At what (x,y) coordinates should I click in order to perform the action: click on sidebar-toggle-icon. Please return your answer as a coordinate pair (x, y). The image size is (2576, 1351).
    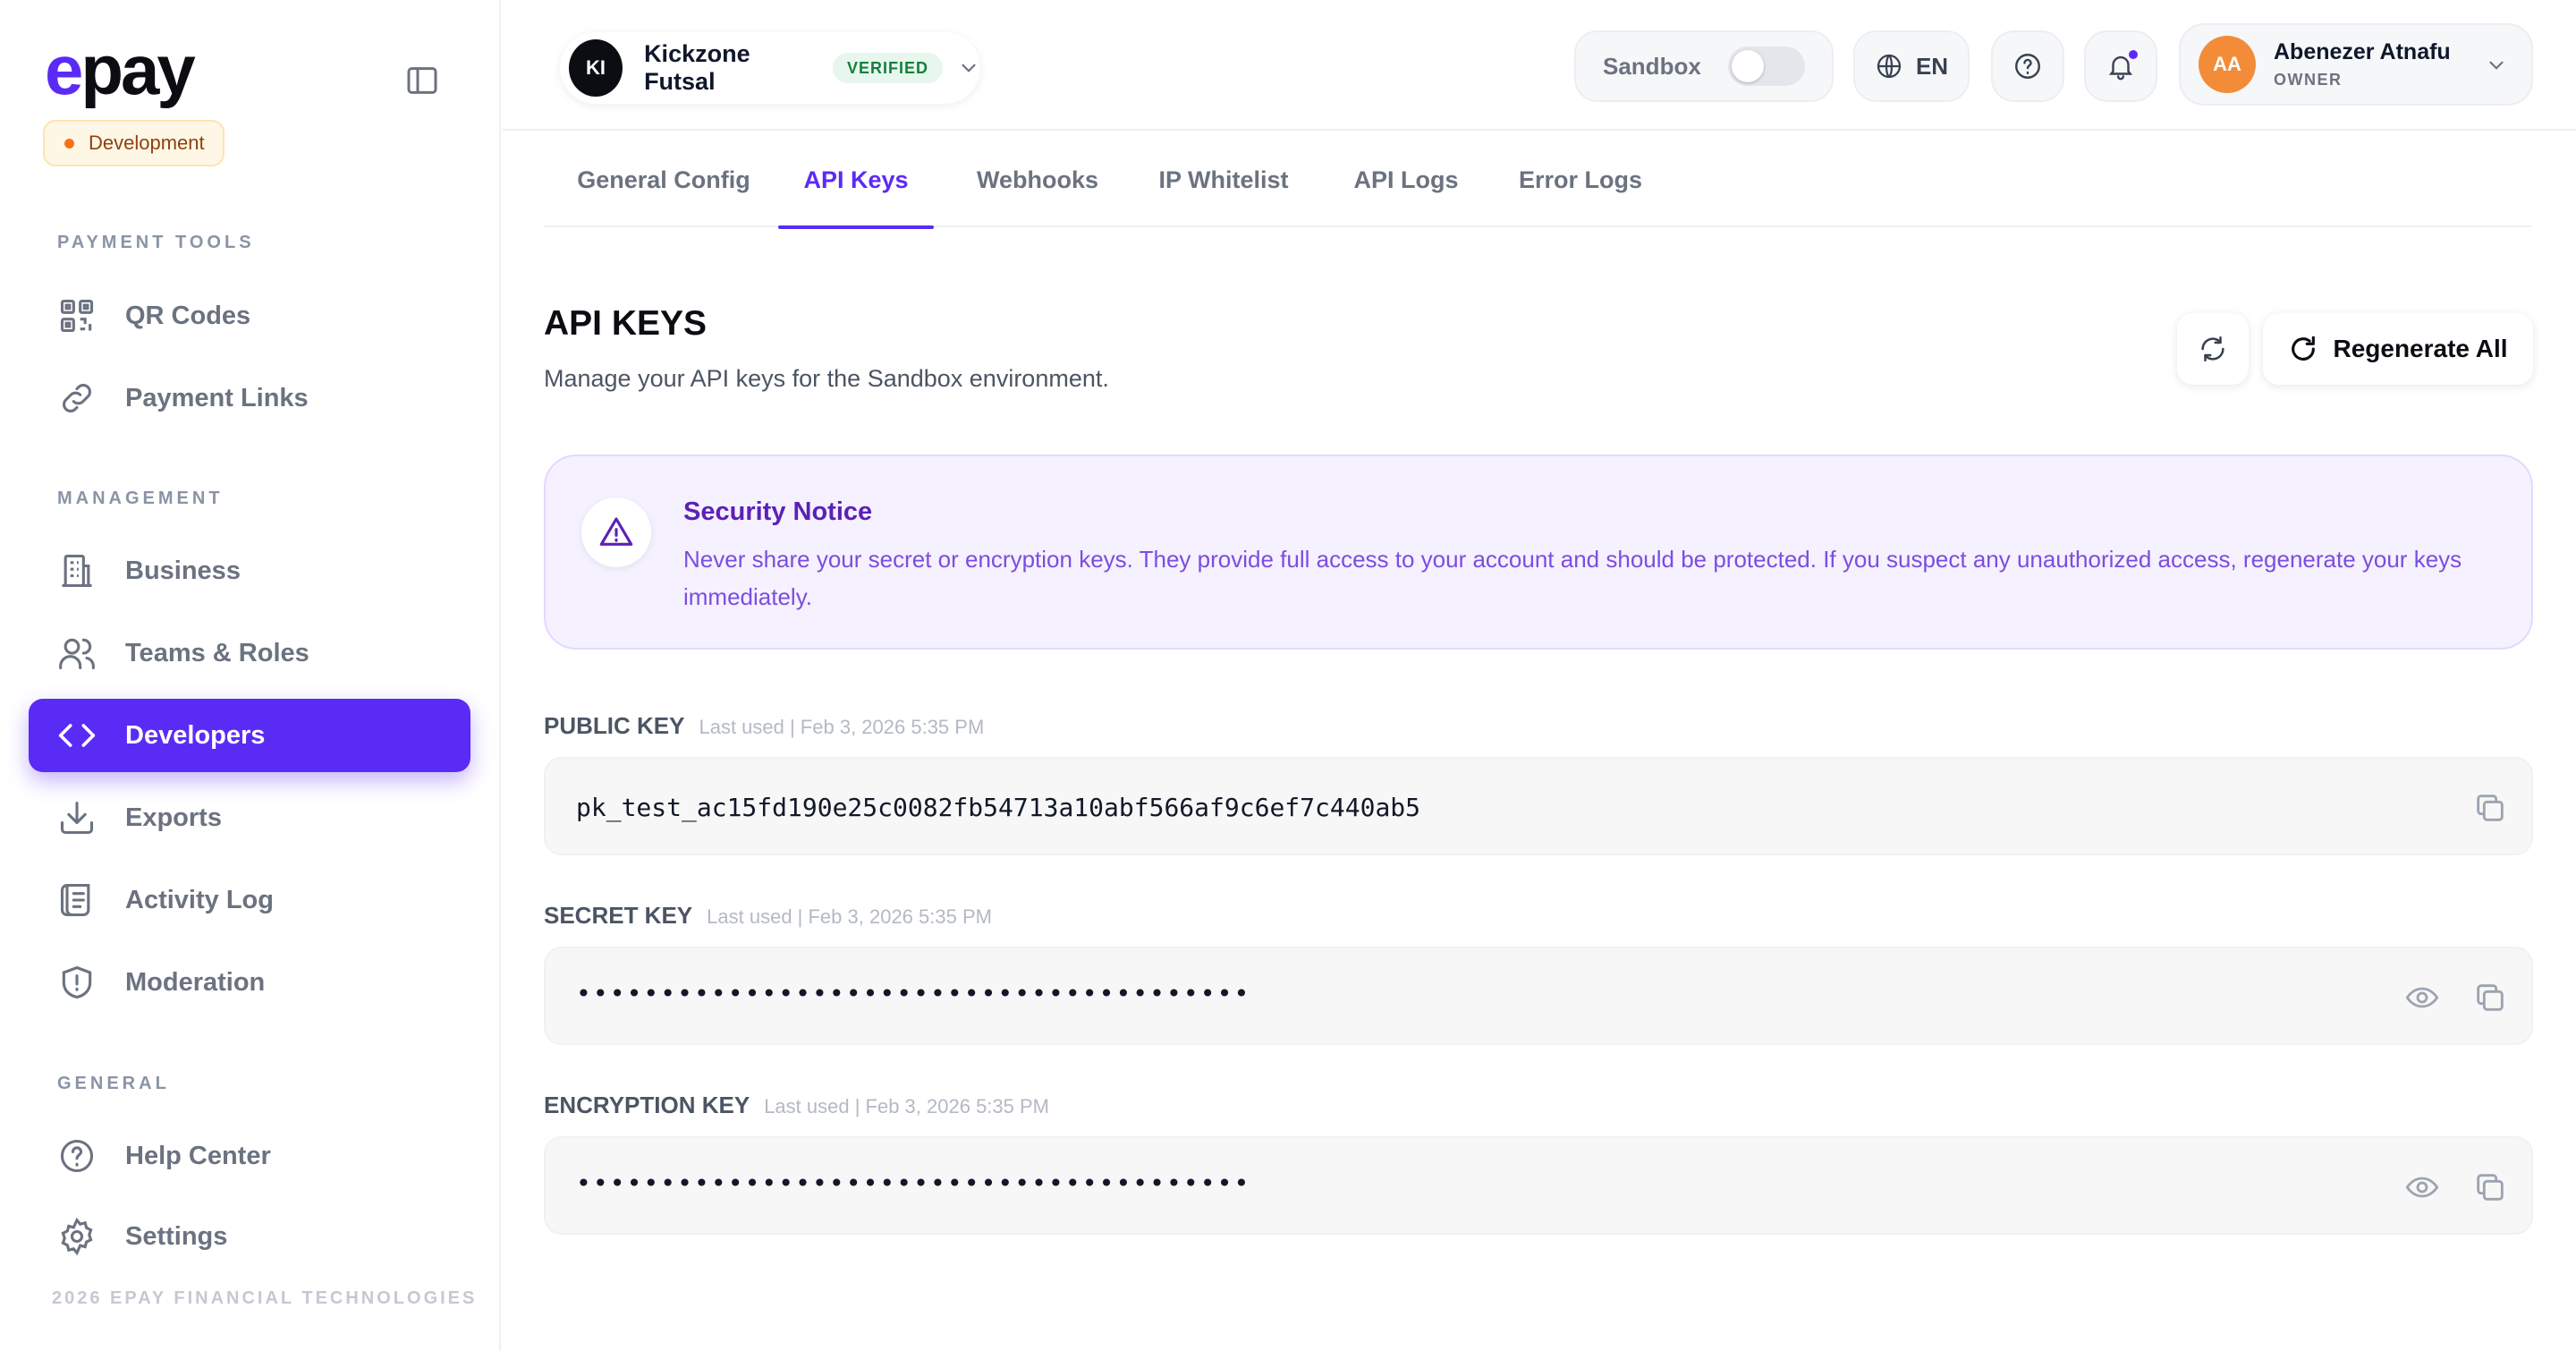
    Looking at the image, I should click on (422, 80).